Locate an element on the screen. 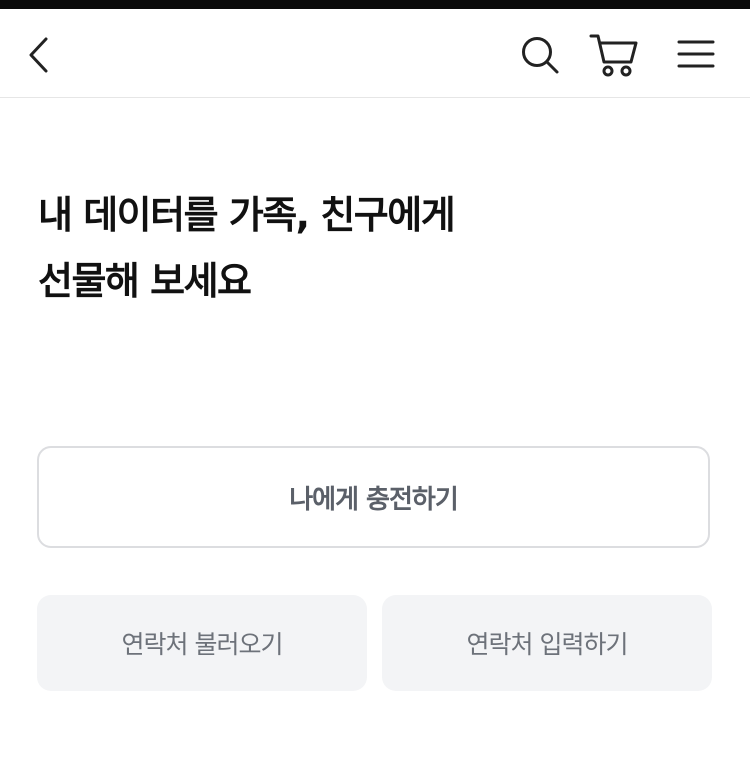 This screenshot has width=750, height=770. charge-self-button: 나에게 충전하기 is located at coordinates (373, 497).